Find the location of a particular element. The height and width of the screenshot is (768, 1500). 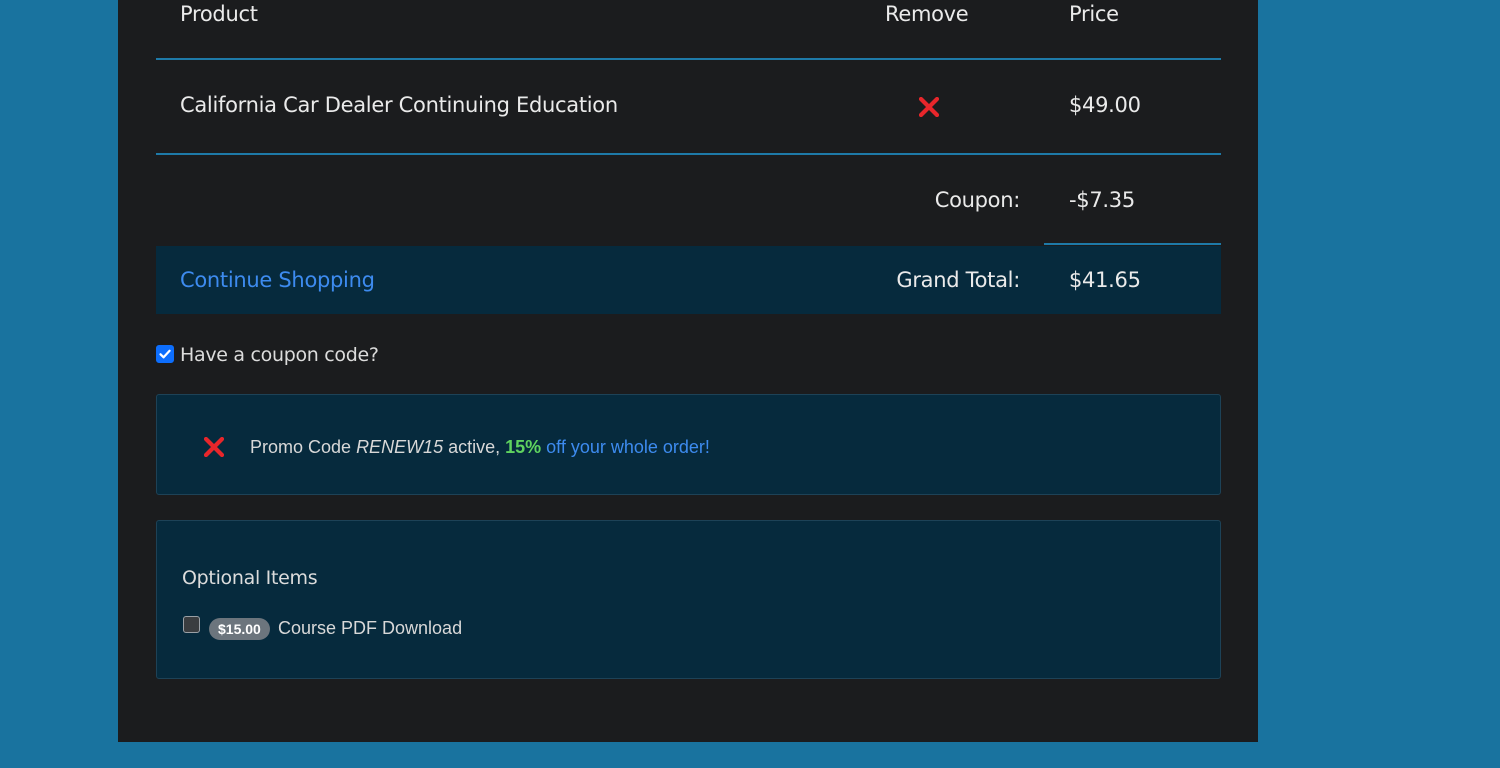

optional-item-checkbox is located at coordinates (191, 624).